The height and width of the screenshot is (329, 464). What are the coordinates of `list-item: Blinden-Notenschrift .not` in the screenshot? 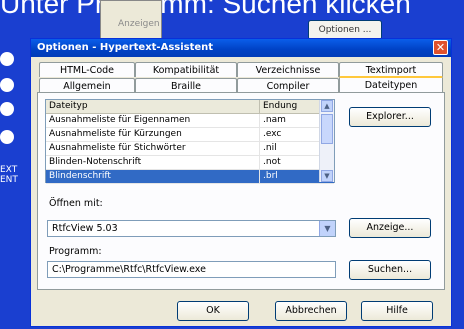 It's located at (190, 163).